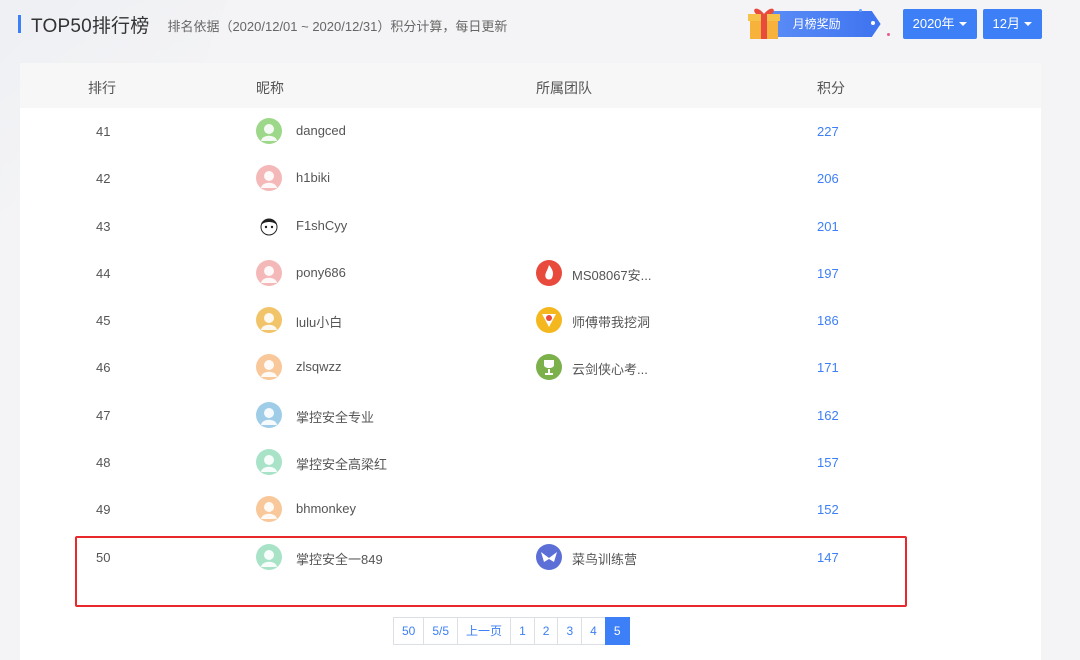  What do you see at coordinates (102, 88) in the screenshot?
I see `column-rank: 排行` at bounding box center [102, 88].